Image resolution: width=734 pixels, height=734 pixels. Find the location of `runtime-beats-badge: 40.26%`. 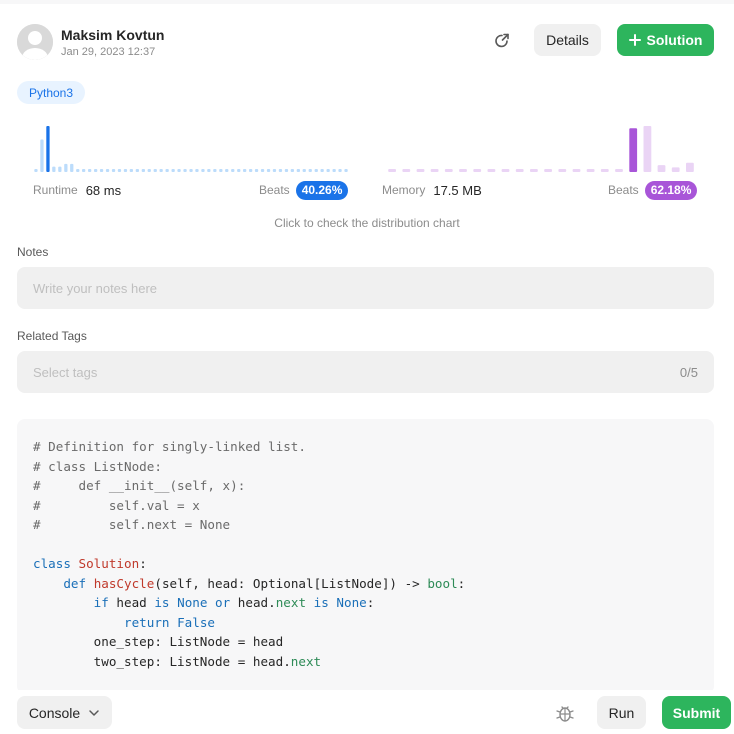

runtime-beats-badge: 40.26% is located at coordinates (322, 190).